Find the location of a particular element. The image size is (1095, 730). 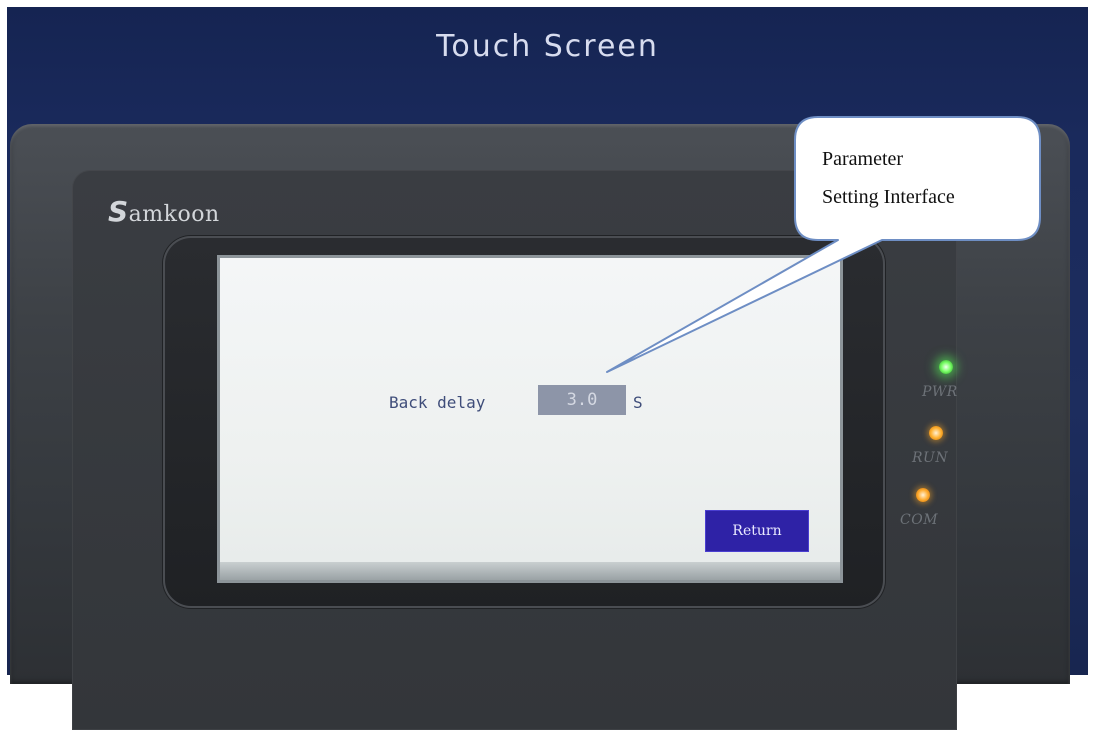

back-delay-unit: S is located at coordinates (638, 402).